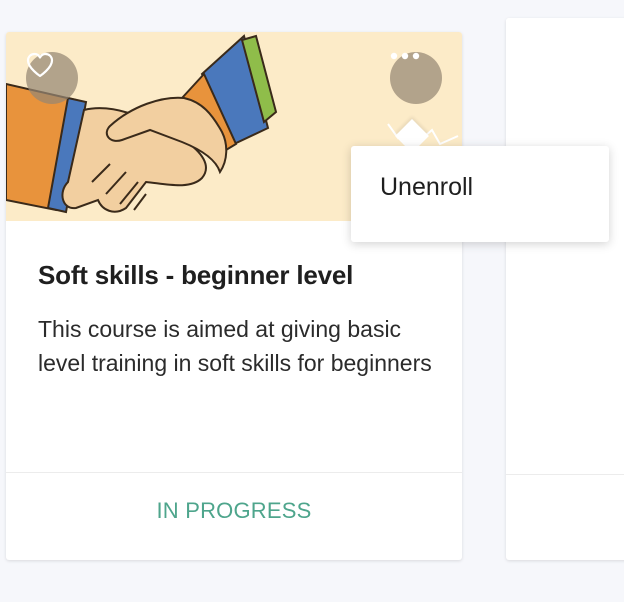  I want to click on favorite-button, so click(52, 78).